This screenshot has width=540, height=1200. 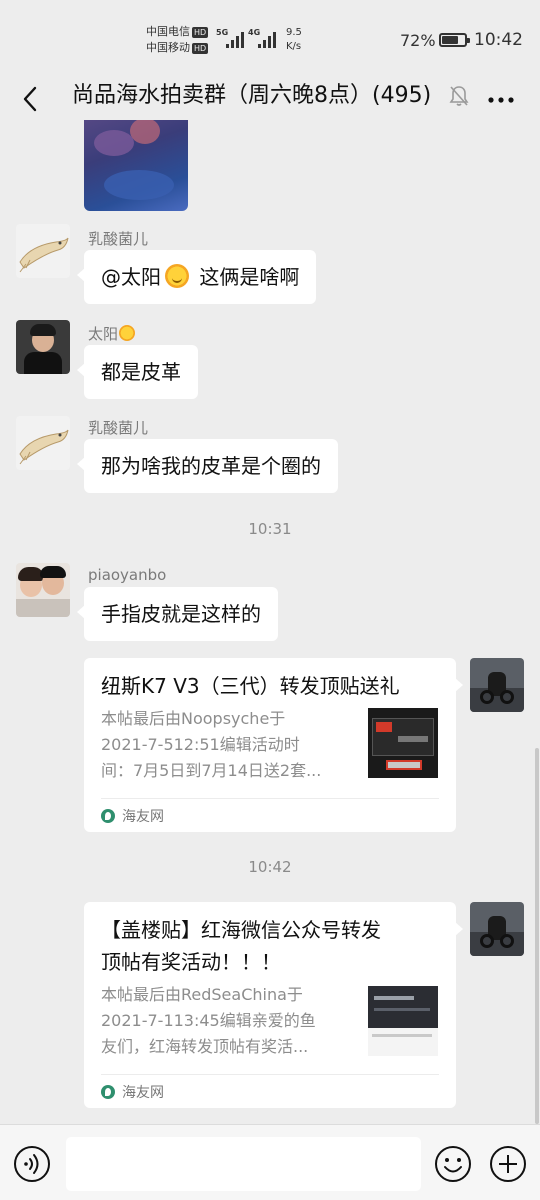 What do you see at coordinates (241, 946) in the screenshot?
I see `card-title: 【盖楼贴】红海微信公众号转发 顶帖有奖活动！！！` at bounding box center [241, 946].